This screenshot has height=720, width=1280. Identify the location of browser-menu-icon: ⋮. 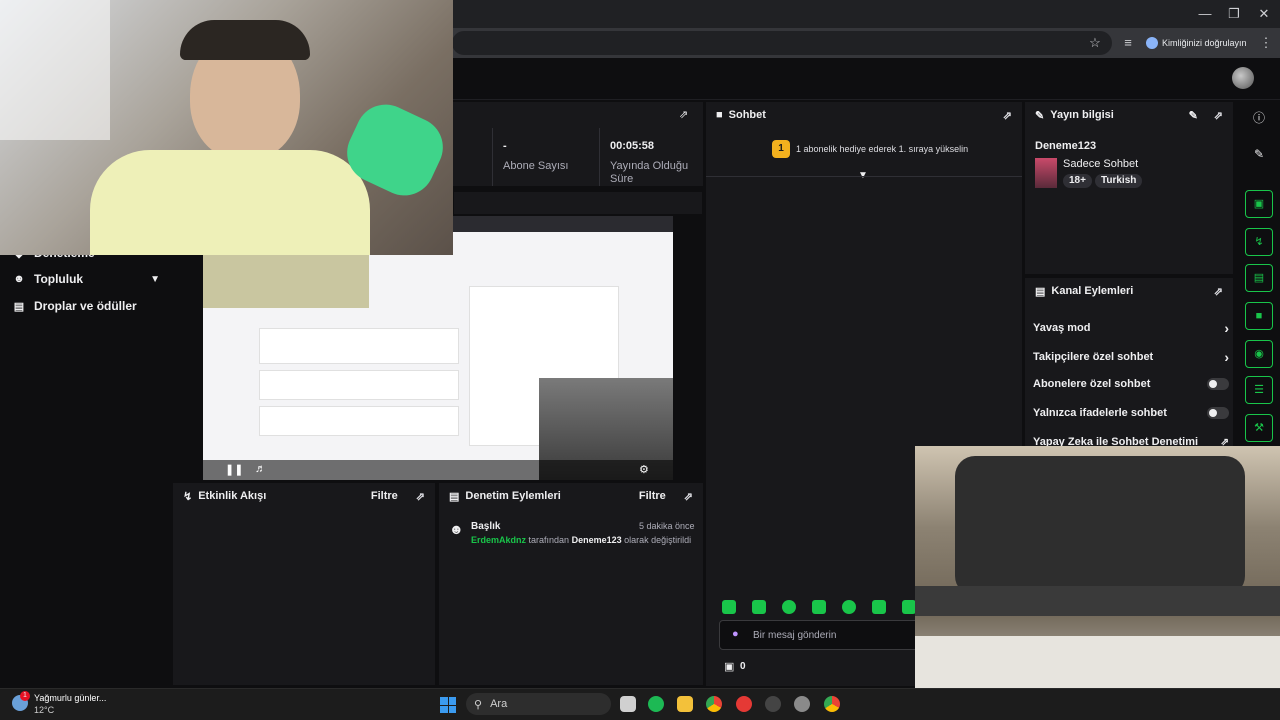
(1266, 43).